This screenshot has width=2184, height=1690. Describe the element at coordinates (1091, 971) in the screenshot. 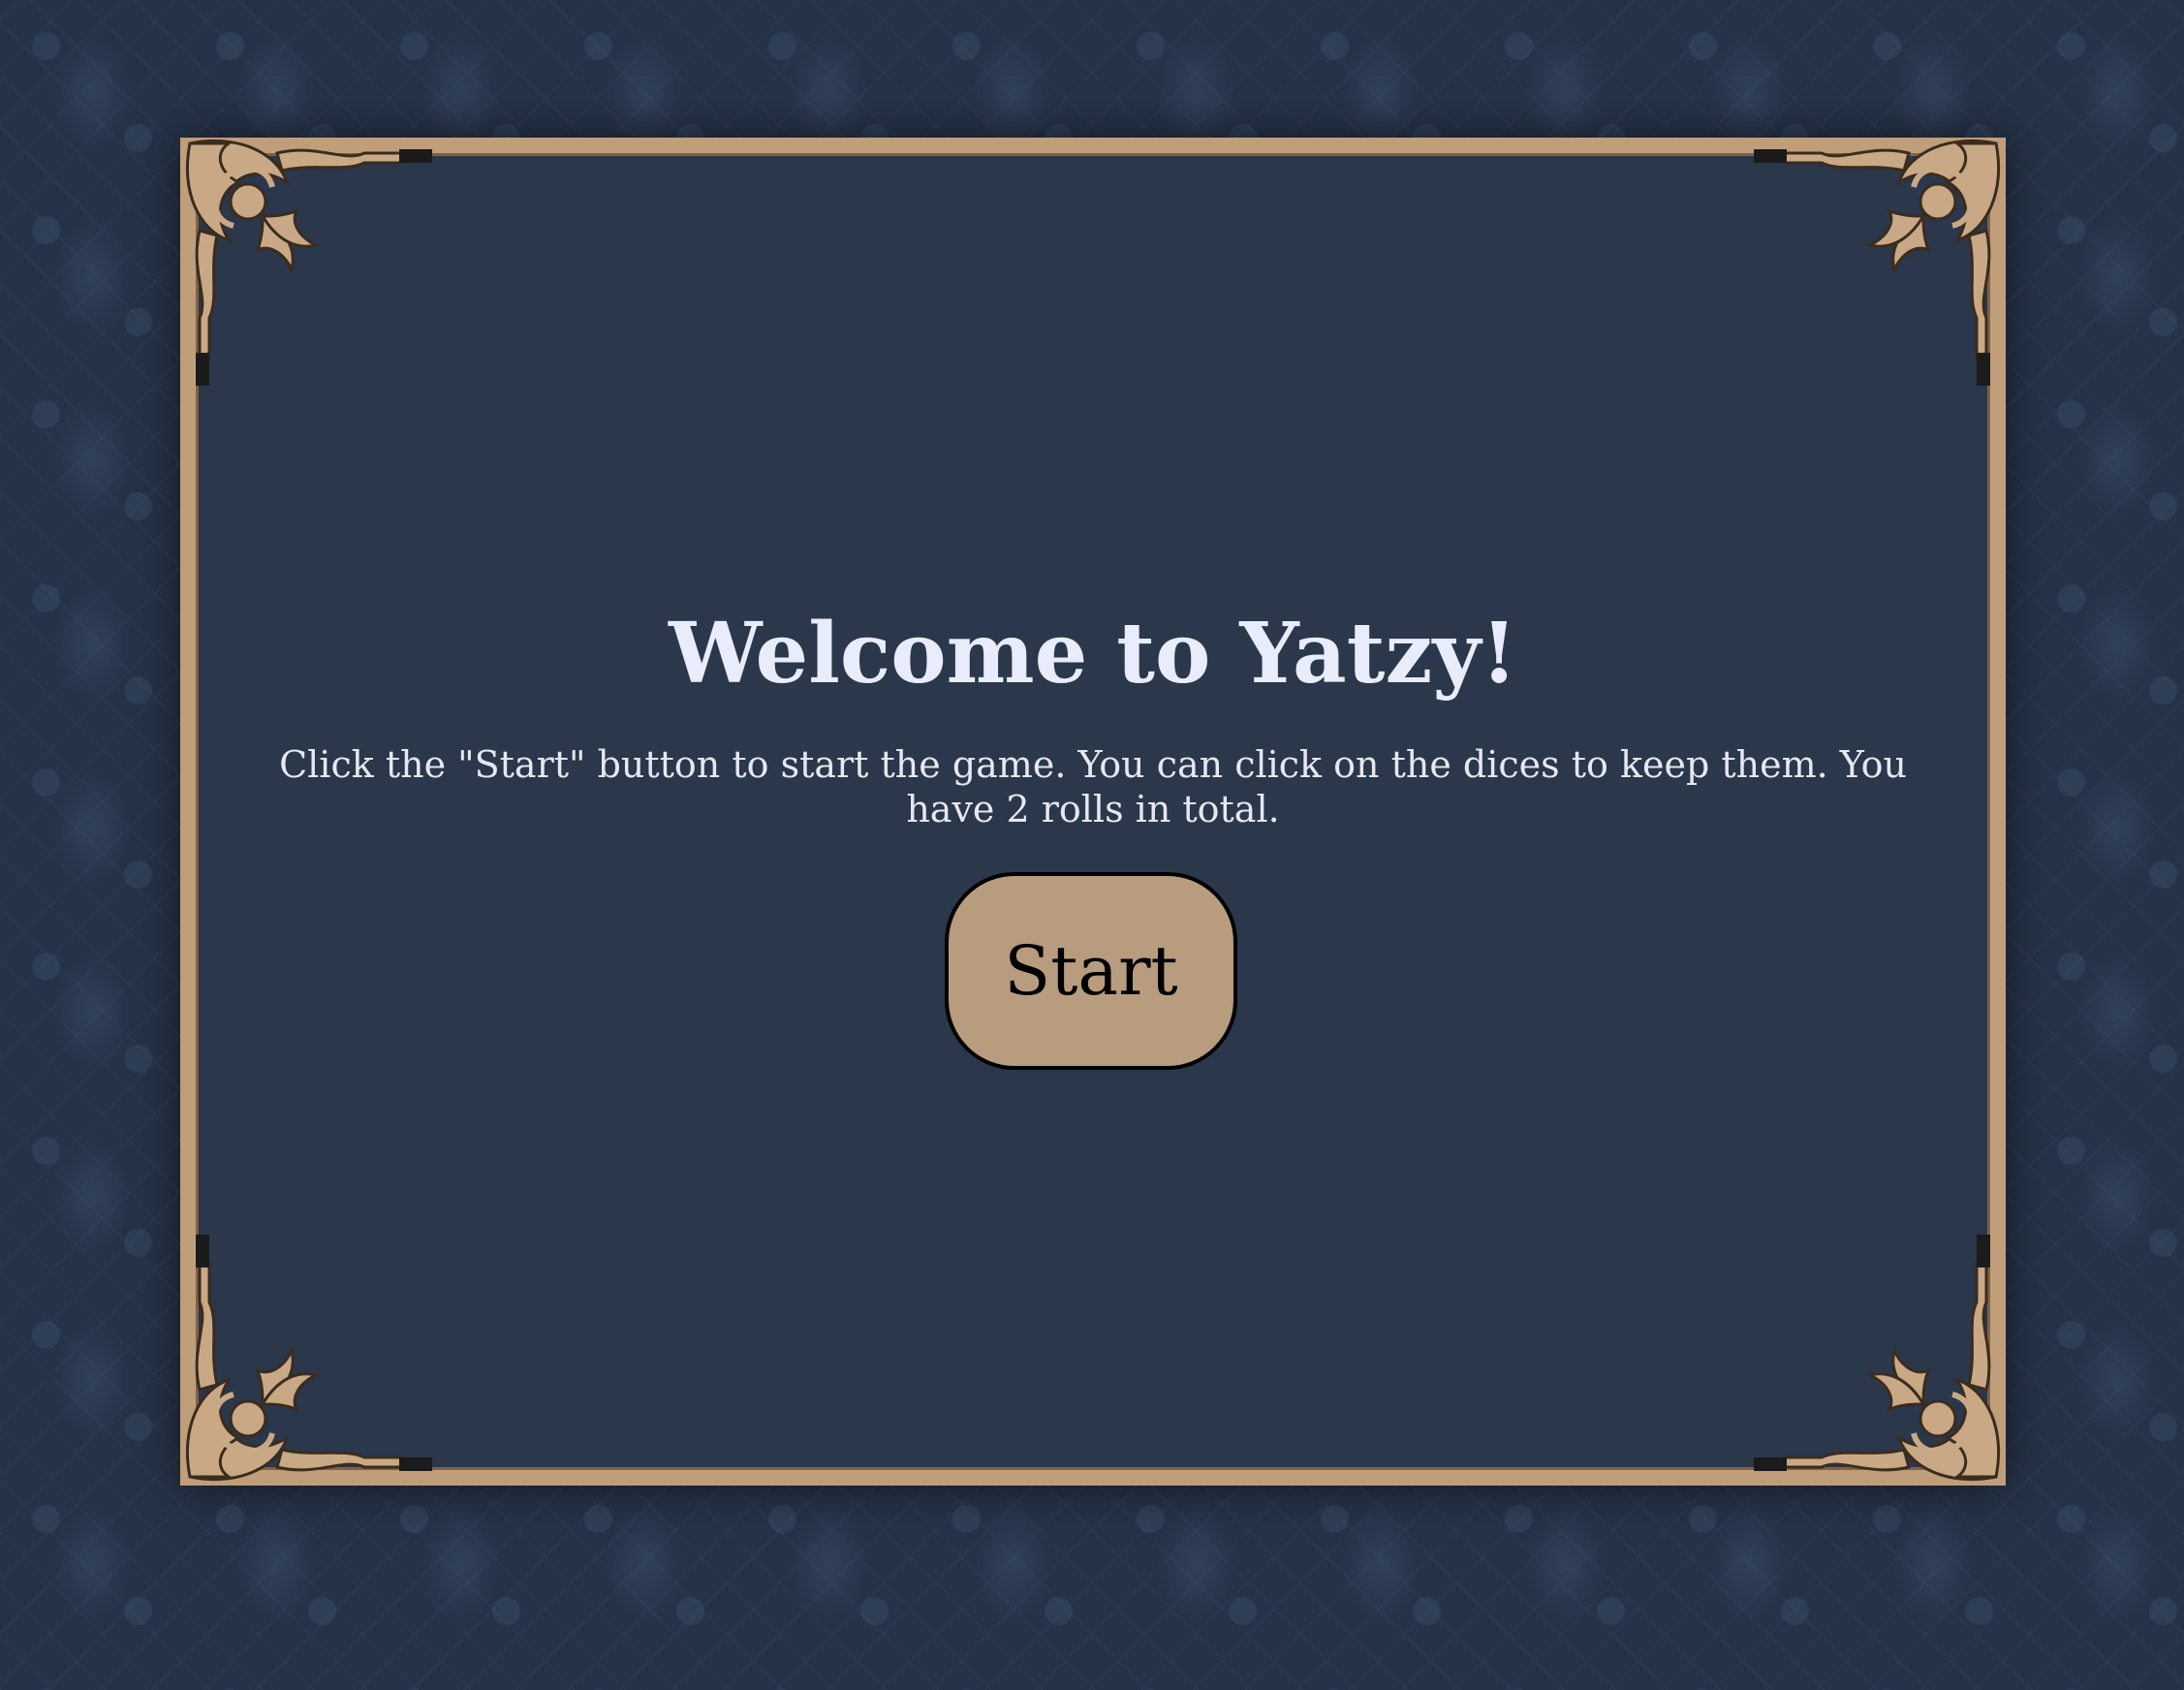

I see `start-button: Start` at that location.